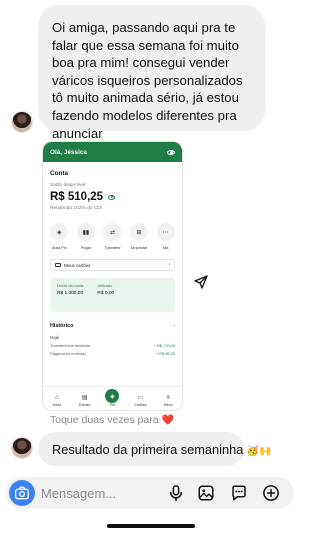 The height and width of the screenshot is (533, 320). Describe the element at coordinates (201, 282) in the screenshot. I see `share-icon` at that location.